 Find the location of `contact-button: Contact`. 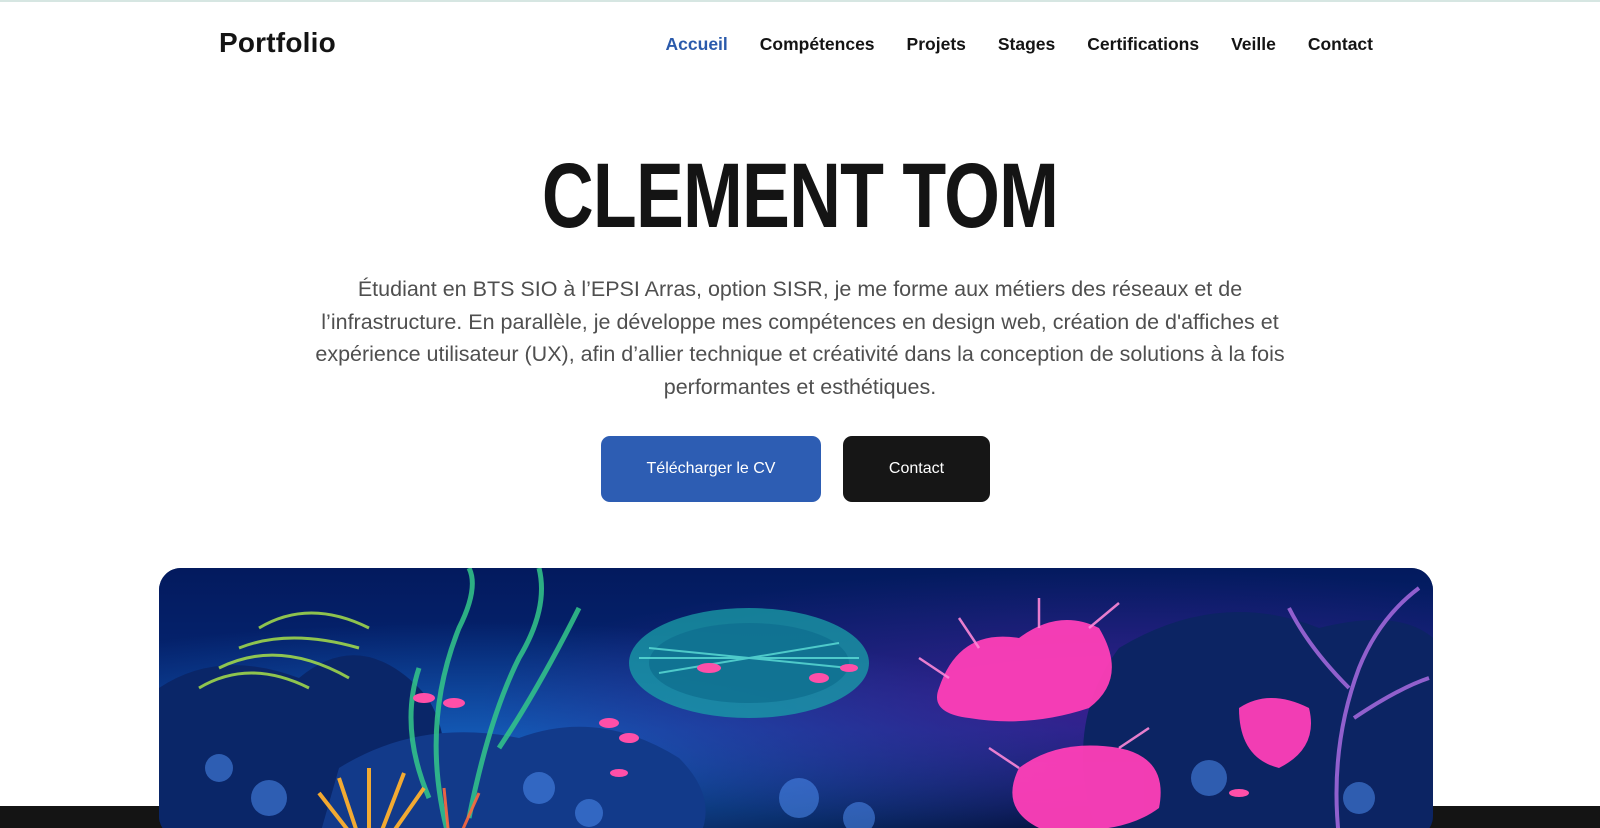

contact-button: Contact is located at coordinates (916, 469).